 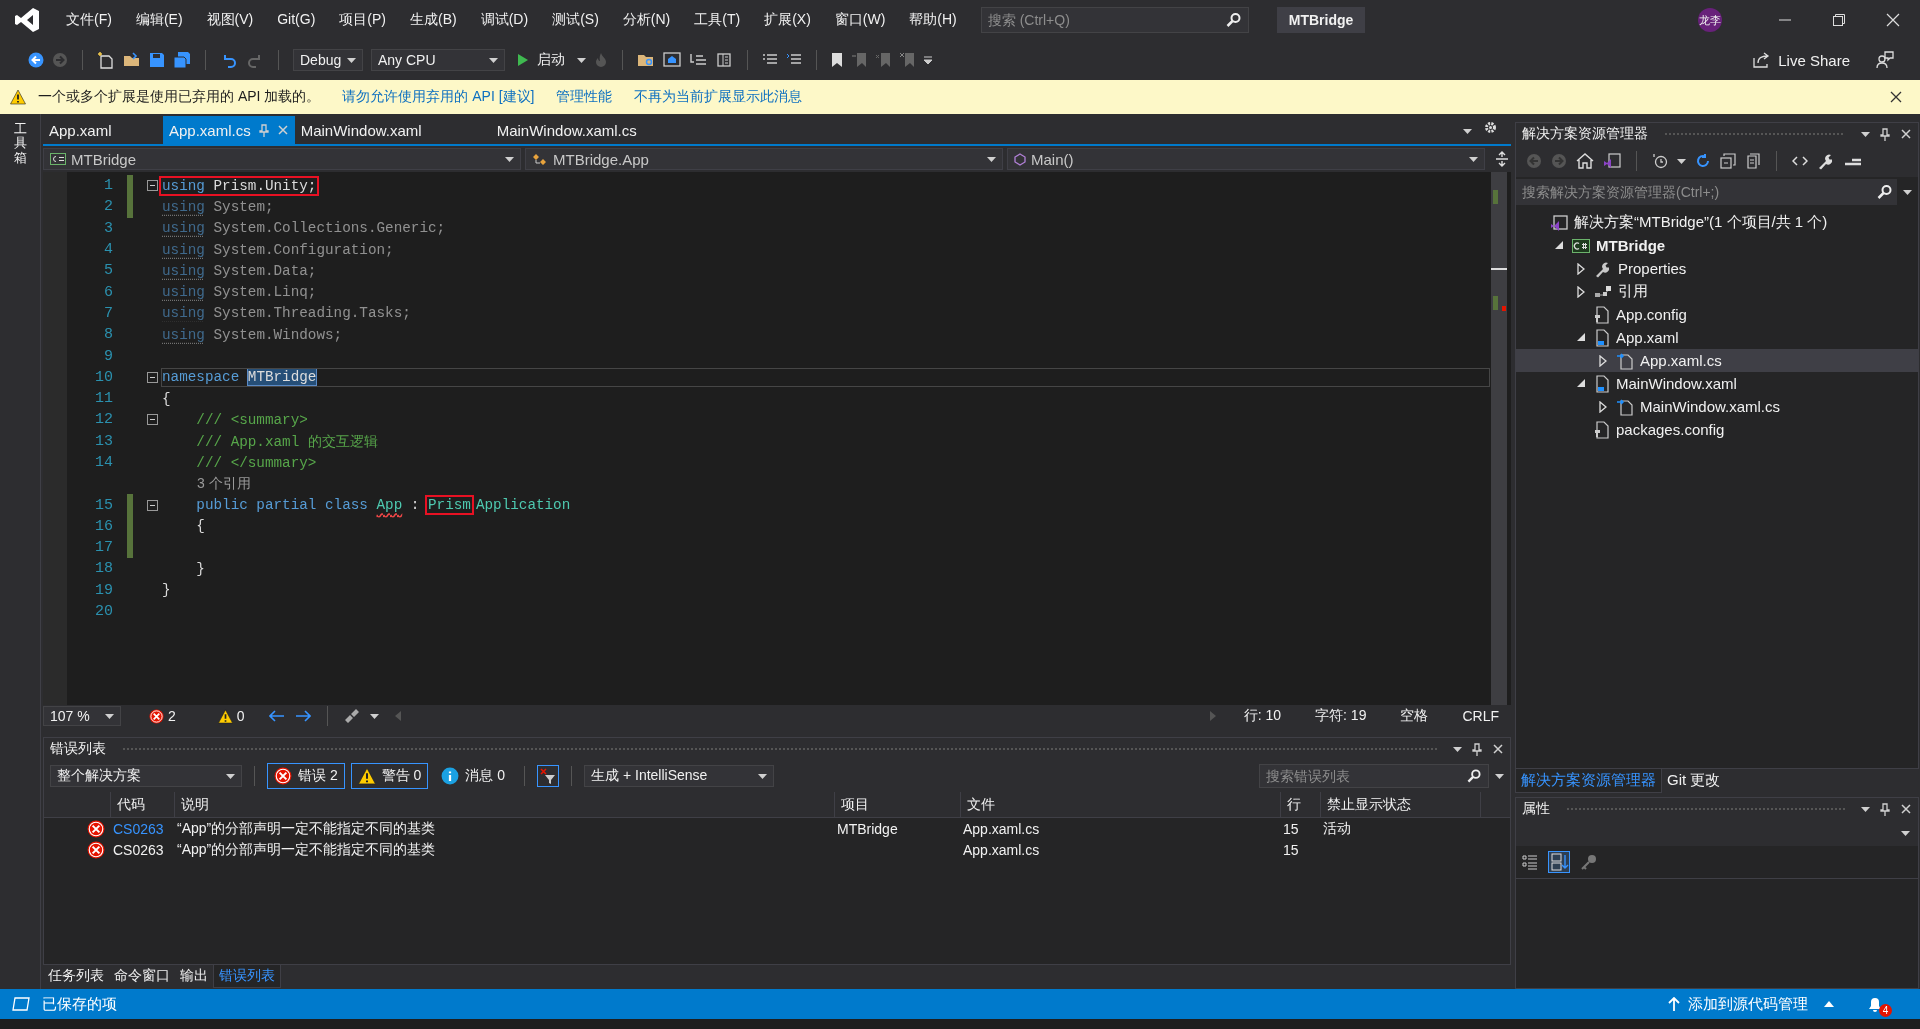 I want to click on back-icon, so click(x=36, y=60).